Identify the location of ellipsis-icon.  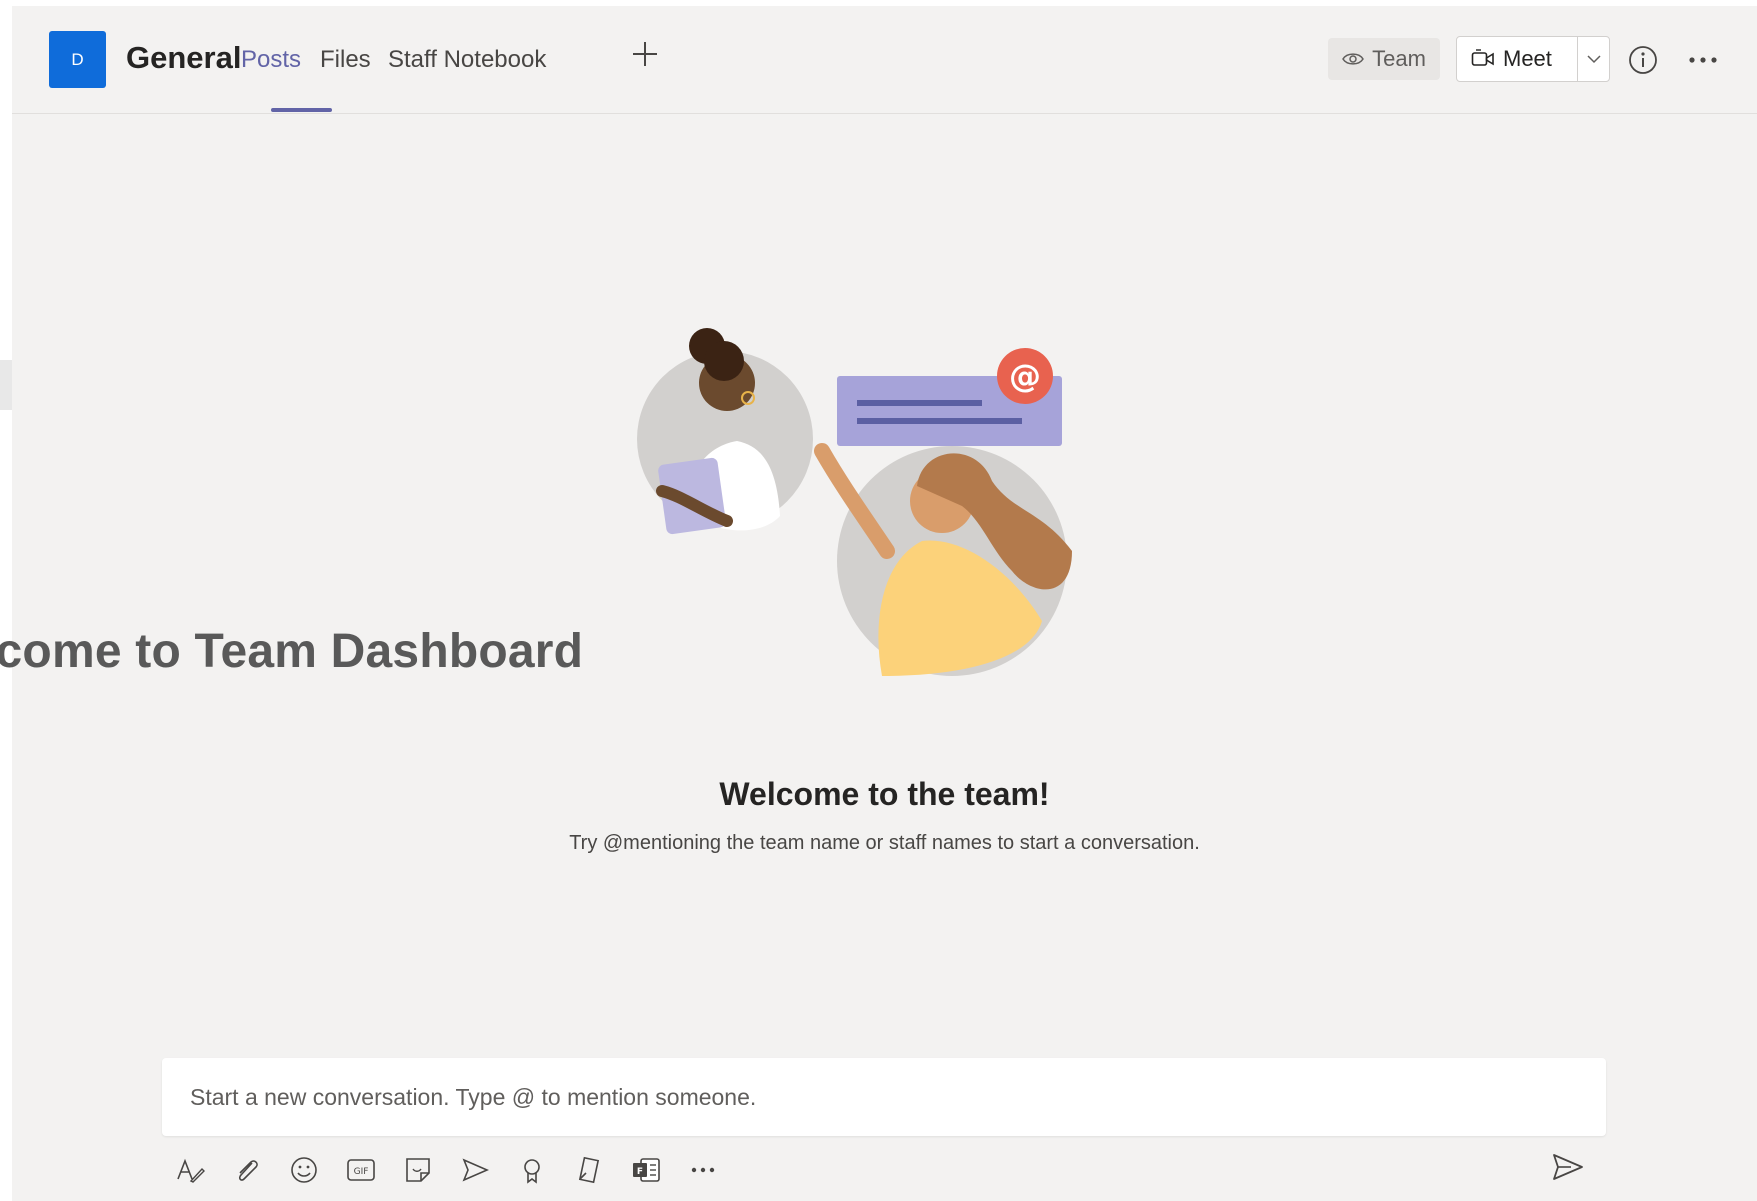
(1703, 60).